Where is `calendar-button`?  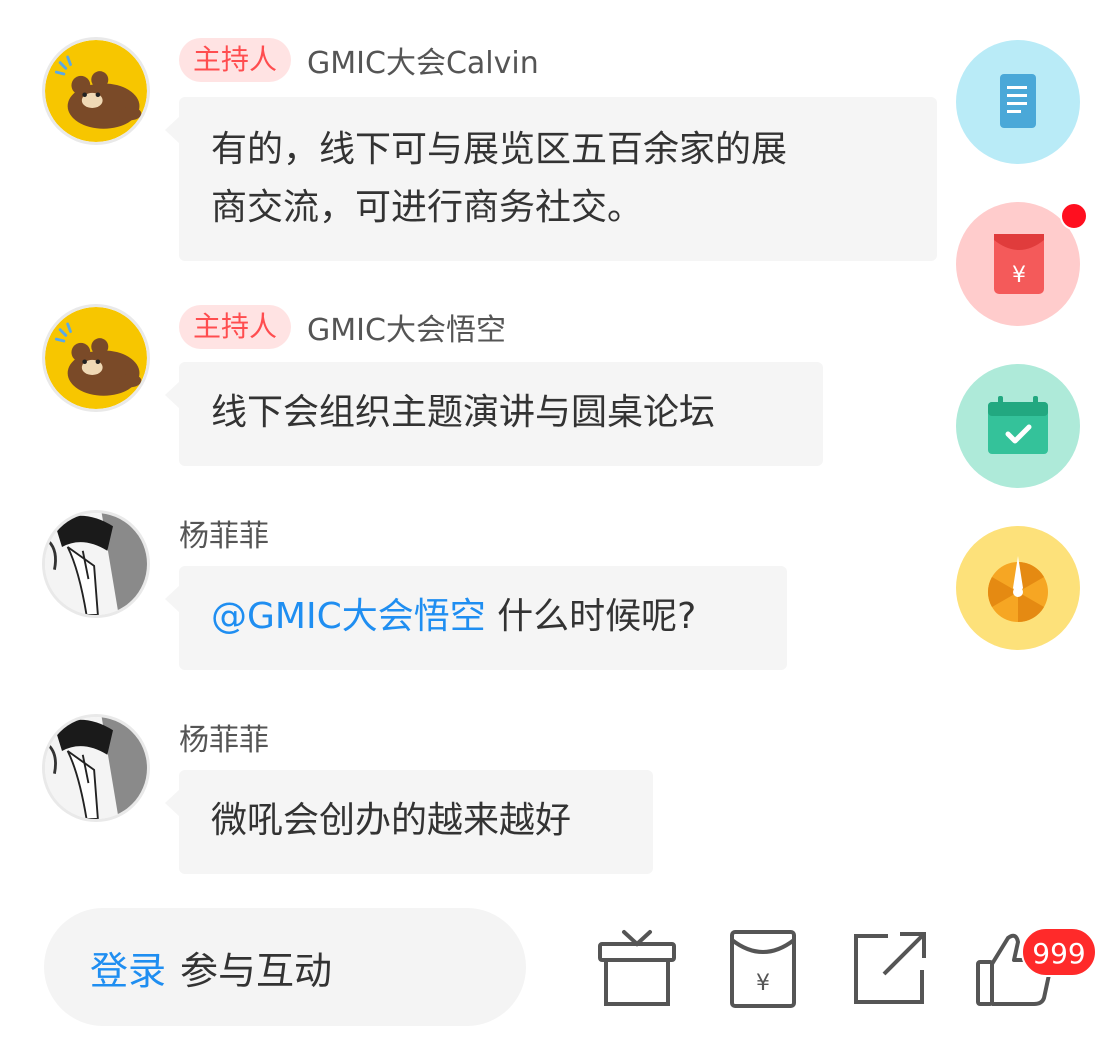 calendar-button is located at coordinates (1018, 426).